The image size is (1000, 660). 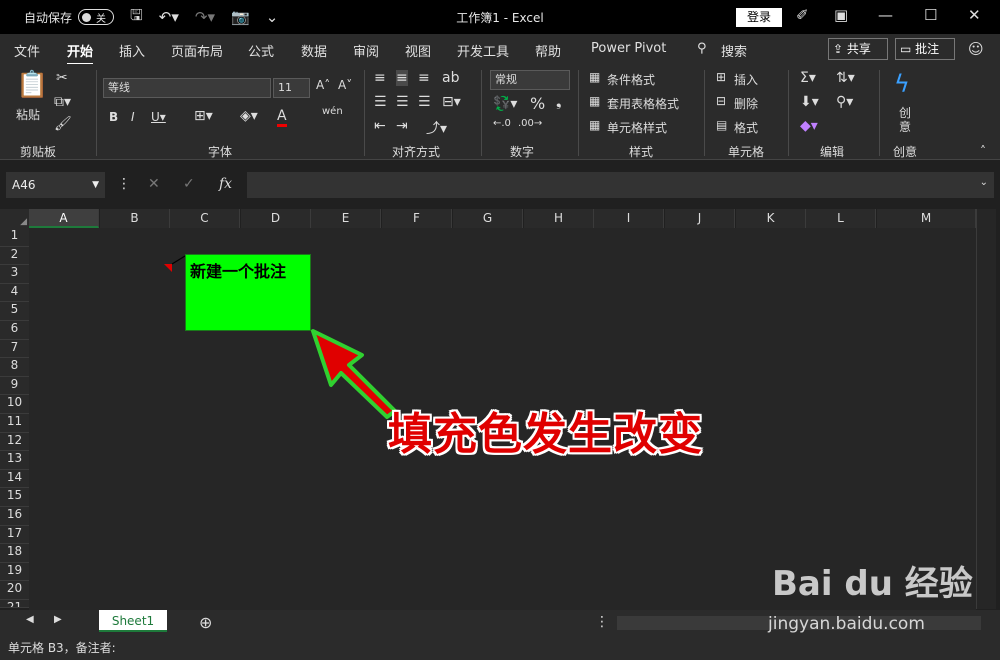 I want to click on smiley-icon: ☺, so click(x=976, y=49).